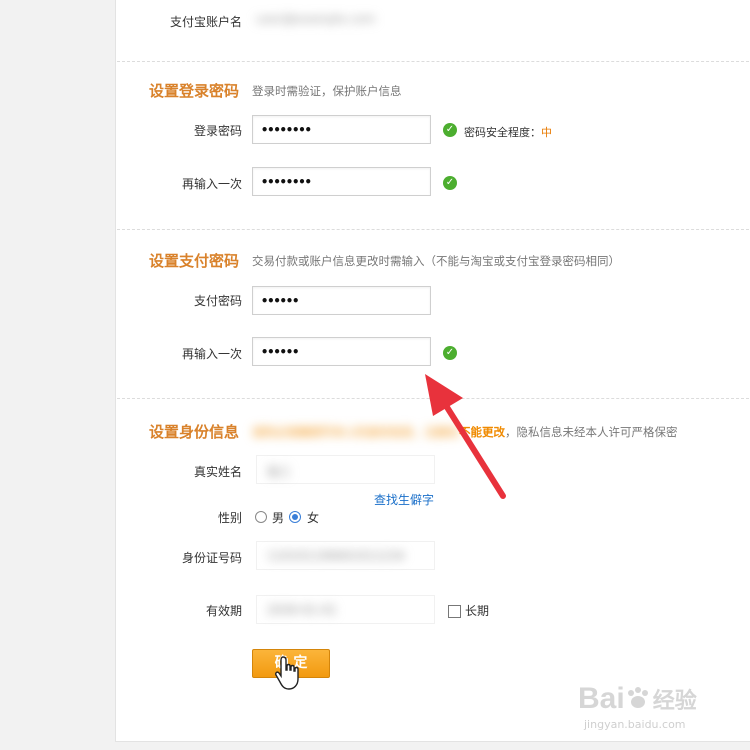 This screenshot has width=750, height=750. Describe the element at coordinates (546, 132) in the screenshot. I see `strength-value: 中` at that location.